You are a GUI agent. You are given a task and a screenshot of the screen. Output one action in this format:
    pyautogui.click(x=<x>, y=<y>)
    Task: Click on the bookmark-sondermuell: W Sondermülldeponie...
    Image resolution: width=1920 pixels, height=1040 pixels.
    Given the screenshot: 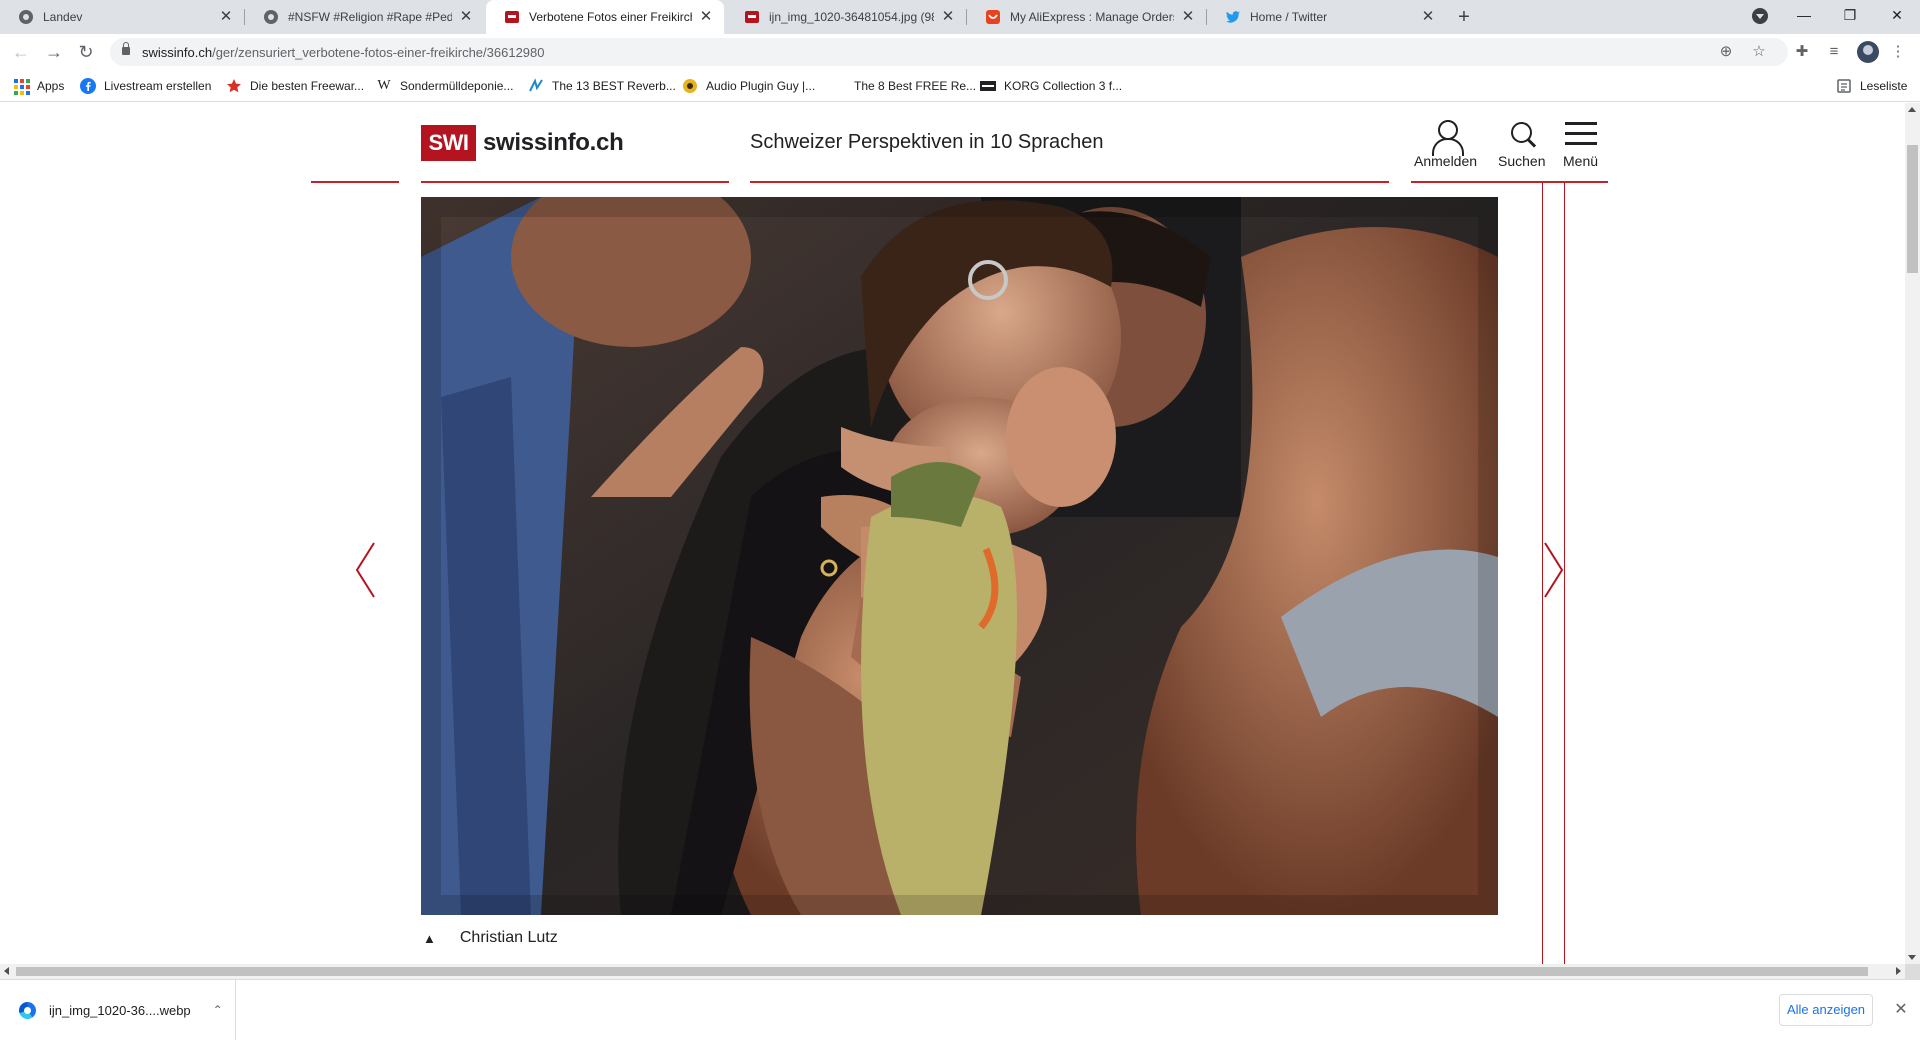 What is the action you would take?
    pyautogui.click(x=444, y=86)
    